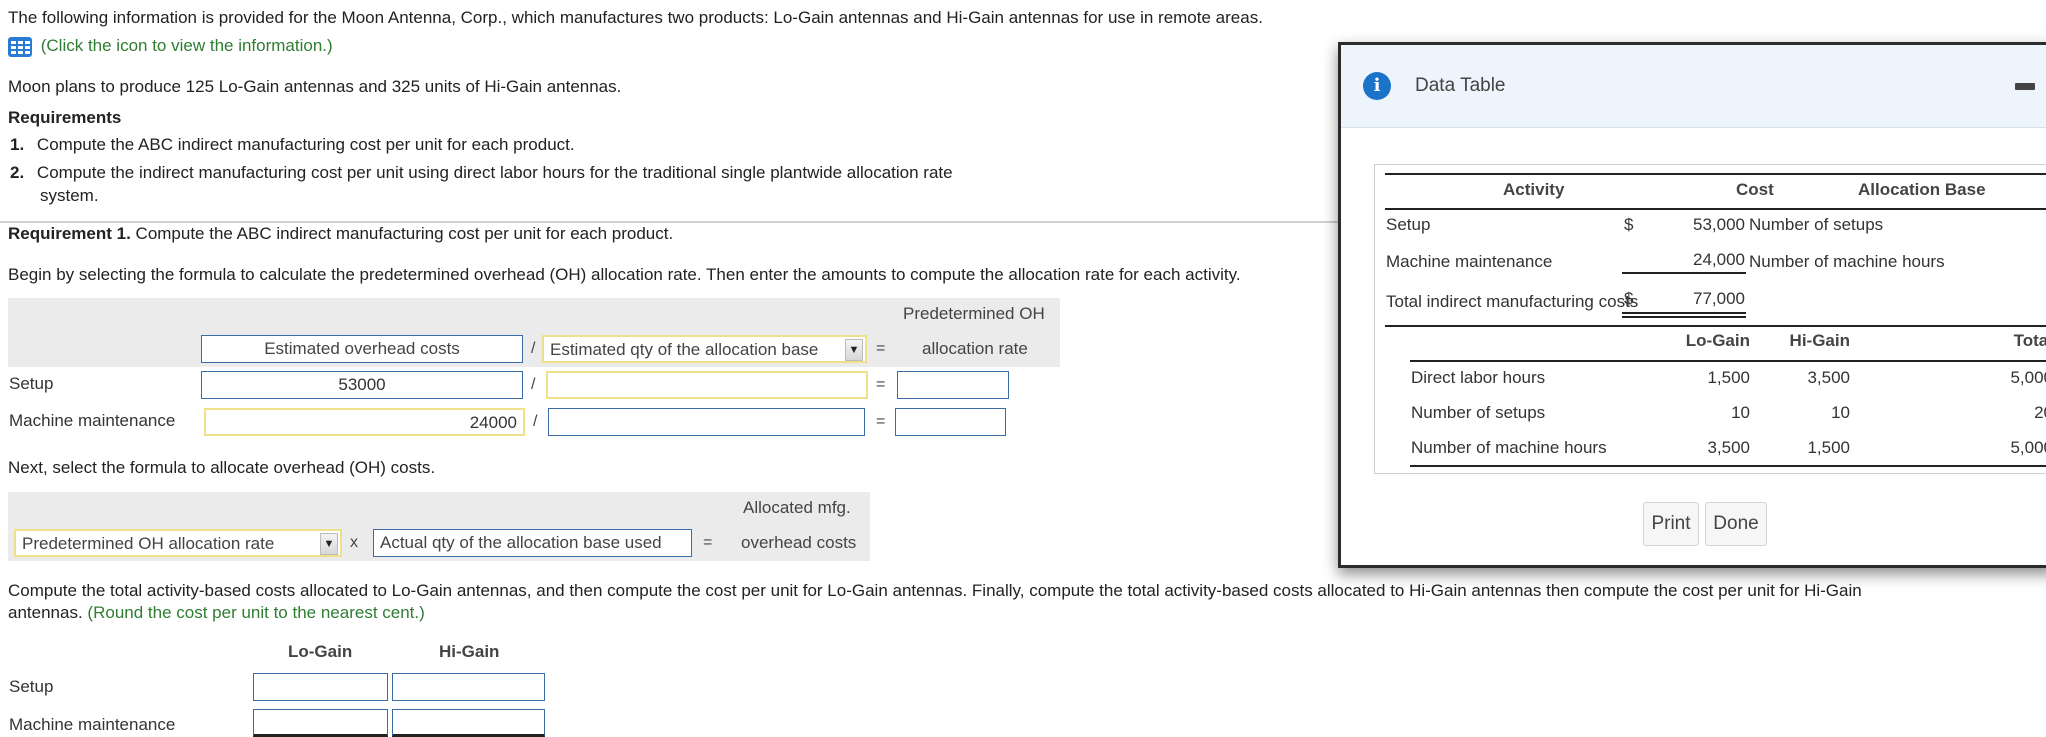 This screenshot has height=737, width=2046. Describe the element at coordinates (92, 420) in the screenshot. I see `rate-row-label-machine: Machine maintenance` at that location.